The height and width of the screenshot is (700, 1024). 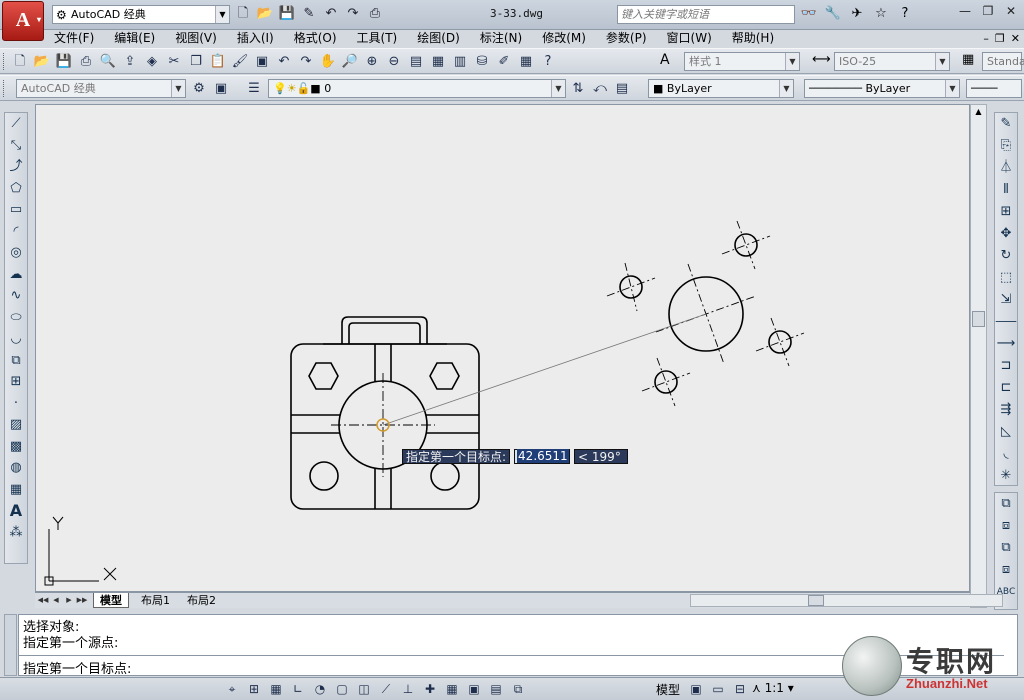 I want to click on annotation-scale: ⋏ 1:1 ▾, so click(x=773, y=688).